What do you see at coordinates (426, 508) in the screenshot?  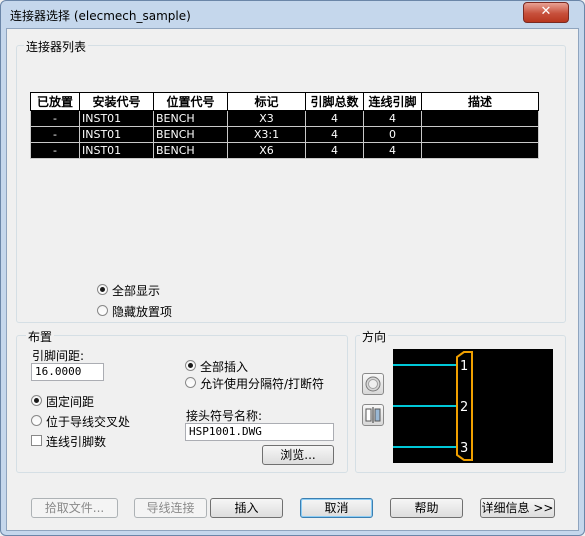 I see `help-button: 帮助` at bounding box center [426, 508].